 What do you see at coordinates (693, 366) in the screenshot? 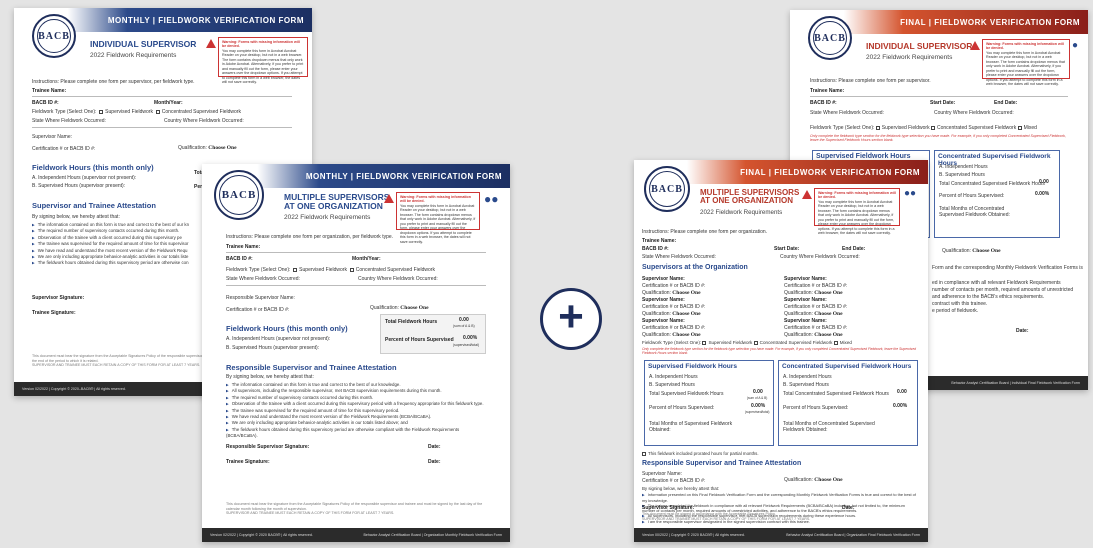
I see `sf-title: Supervised Fieldwork Hours` at bounding box center [693, 366].